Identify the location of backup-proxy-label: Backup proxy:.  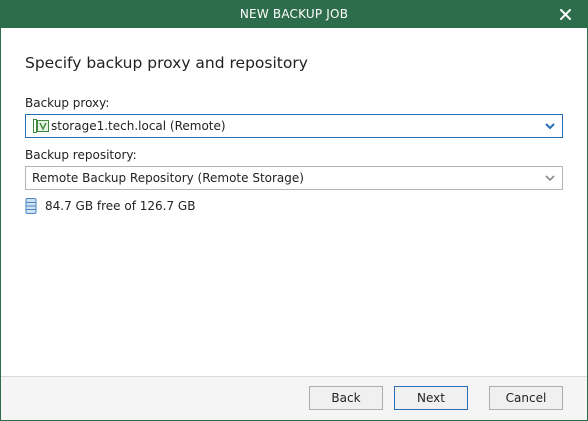
(67, 103).